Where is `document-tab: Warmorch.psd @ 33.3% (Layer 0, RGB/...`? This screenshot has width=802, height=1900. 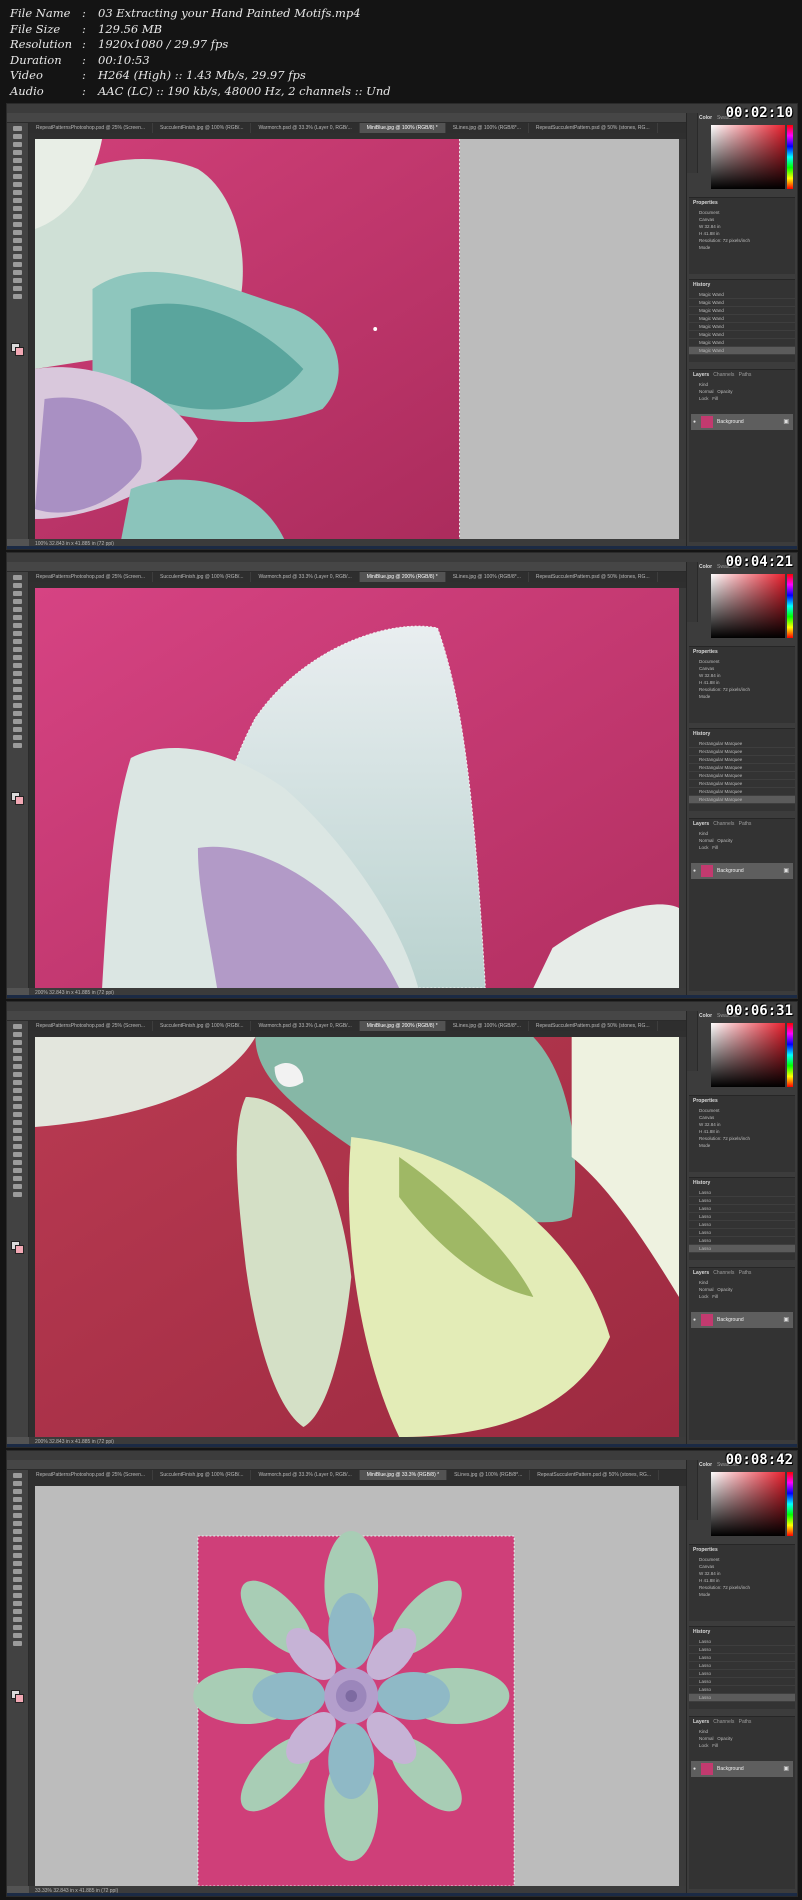 document-tab: Warmorch.psd @ 33.3% (Layer 0, RGB/... is located at coordinates (305, 577).